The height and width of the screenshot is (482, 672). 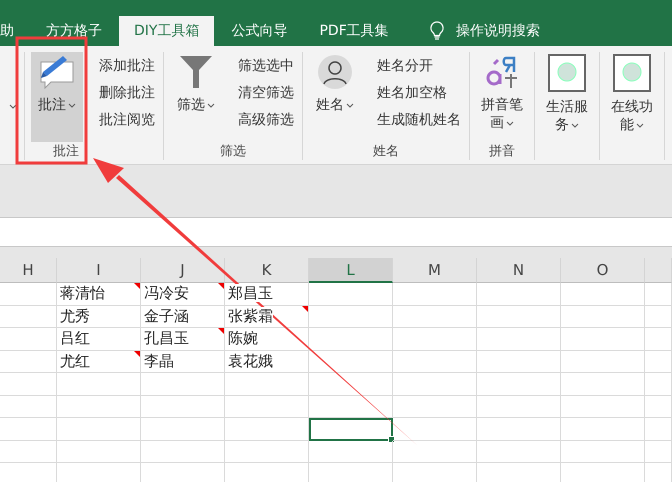 What do you see at coordinates (183, 294) in the screenshot?
I see `table-cell: 冯冷安` at bounding box center [183, 294].